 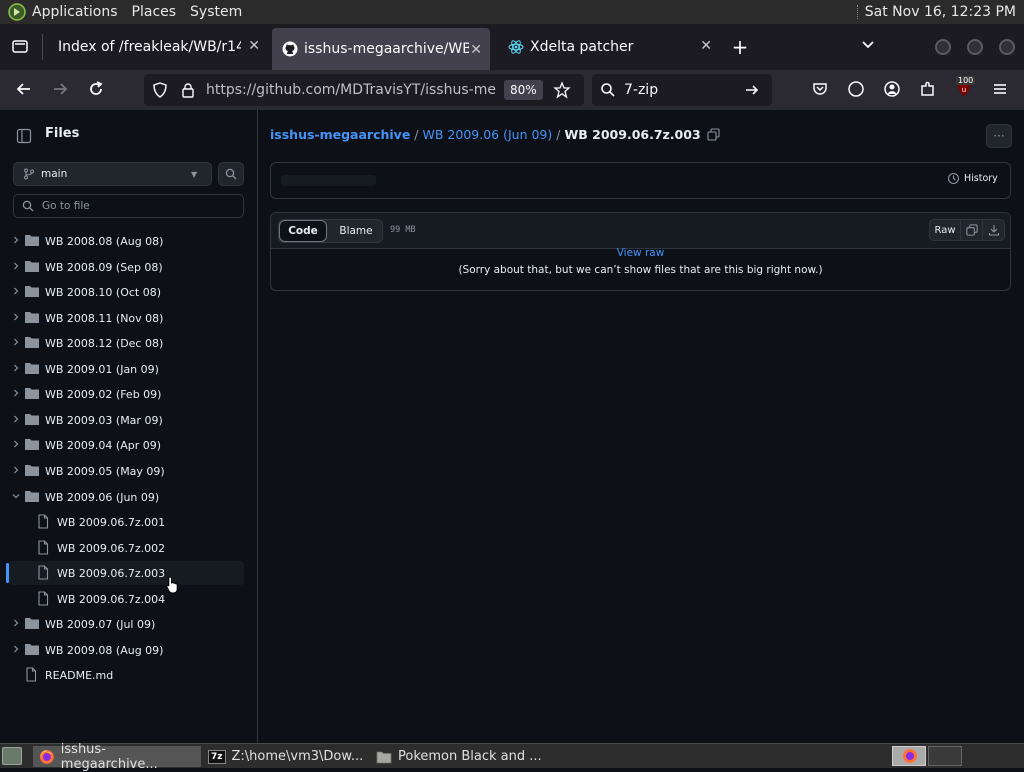 I want to click on tree-folder: WB 2009.06 (Jun 09), so click(x=126, y=497).